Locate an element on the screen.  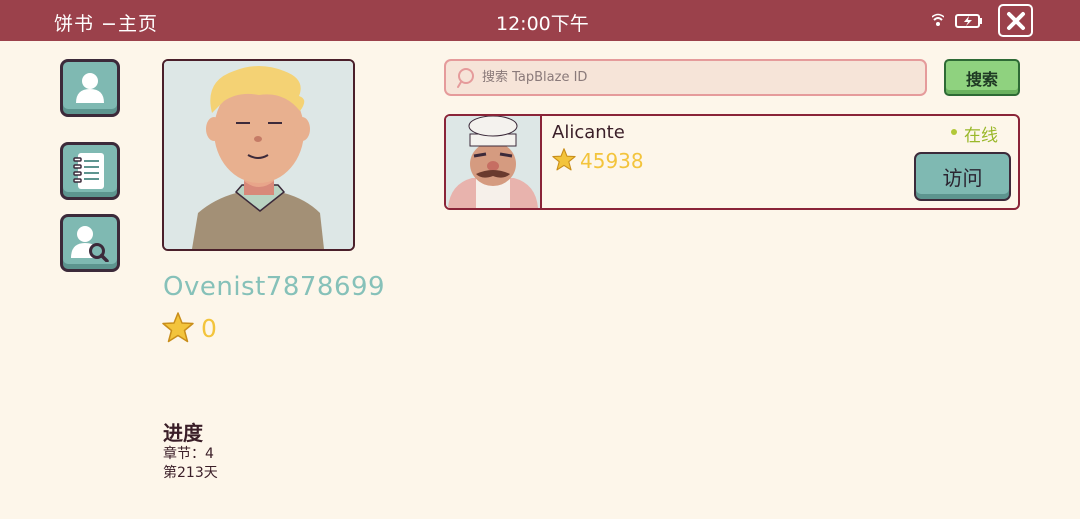
friend-name: Alicante is located at coordinates (588, 132).